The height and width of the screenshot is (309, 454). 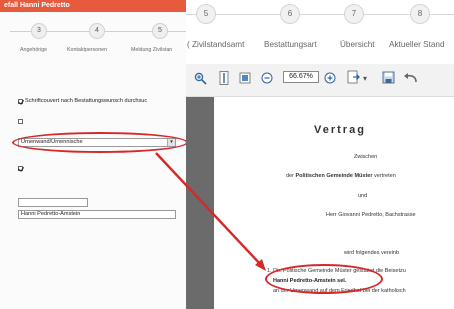 What do you see at coordinates (365, 79) in the screenshot?
I see `dropdown-icon: ▾` at bounding box center [365, 79].